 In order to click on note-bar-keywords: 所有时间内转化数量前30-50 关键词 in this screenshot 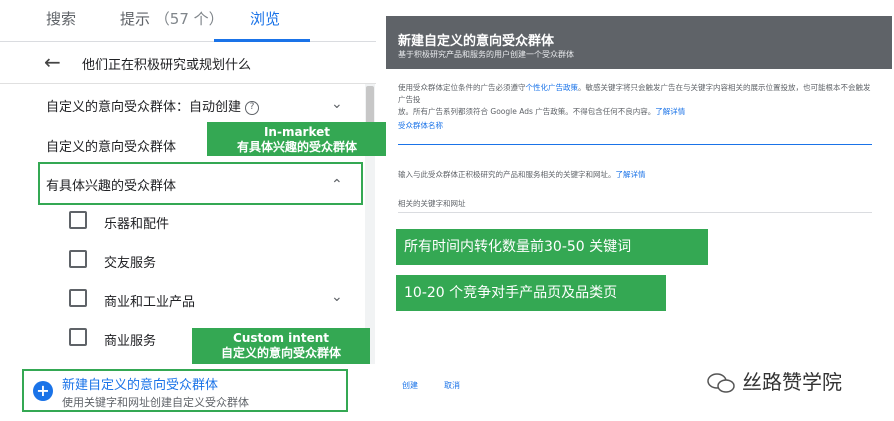, I will do `click(552, 247)`.